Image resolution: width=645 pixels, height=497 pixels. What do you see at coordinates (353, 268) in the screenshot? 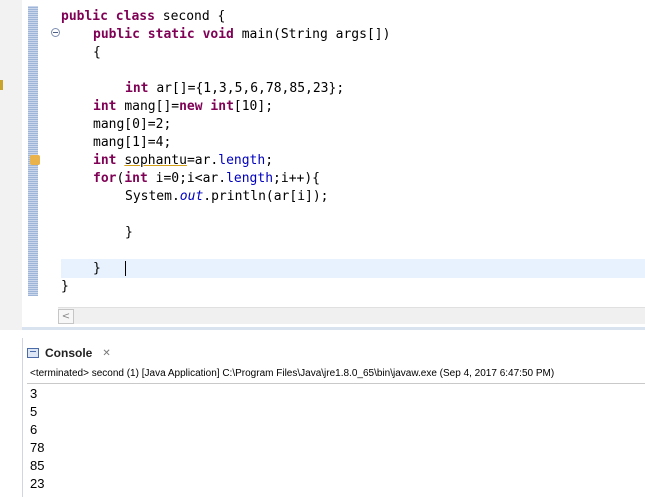
I see `current-line-highlight` at bounding box center [353, 268].